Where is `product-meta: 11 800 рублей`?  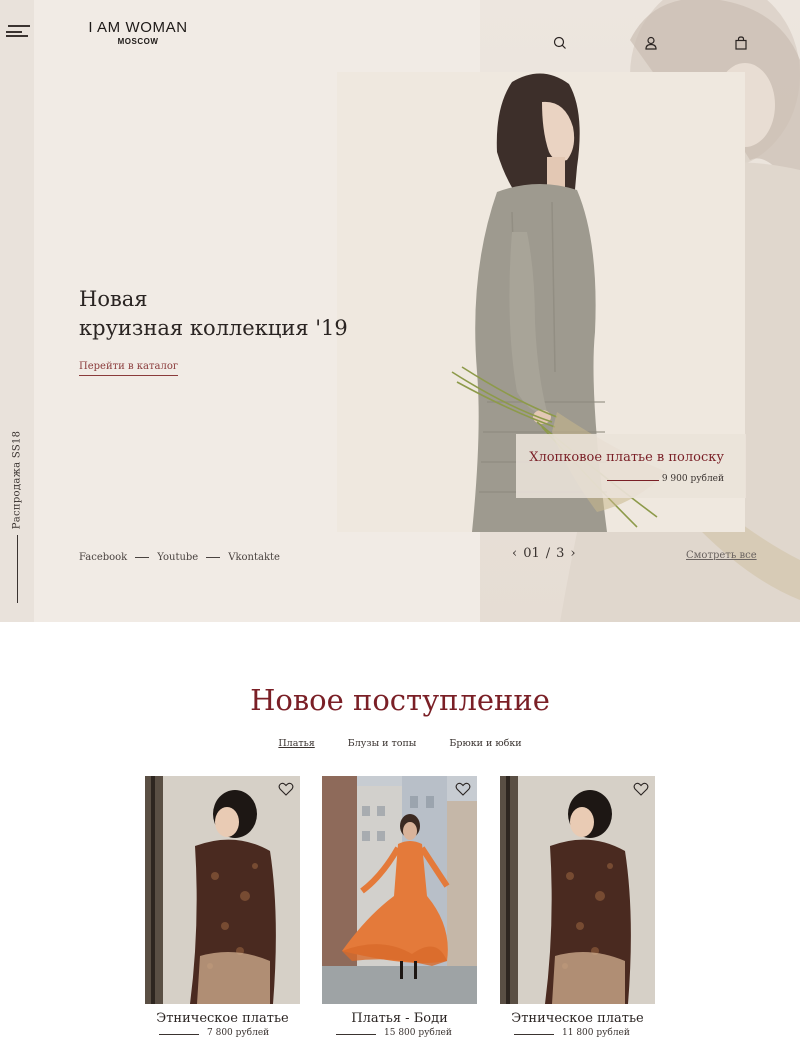
product-meta: 11 800 рублей is located at coordinates (577, 1035).